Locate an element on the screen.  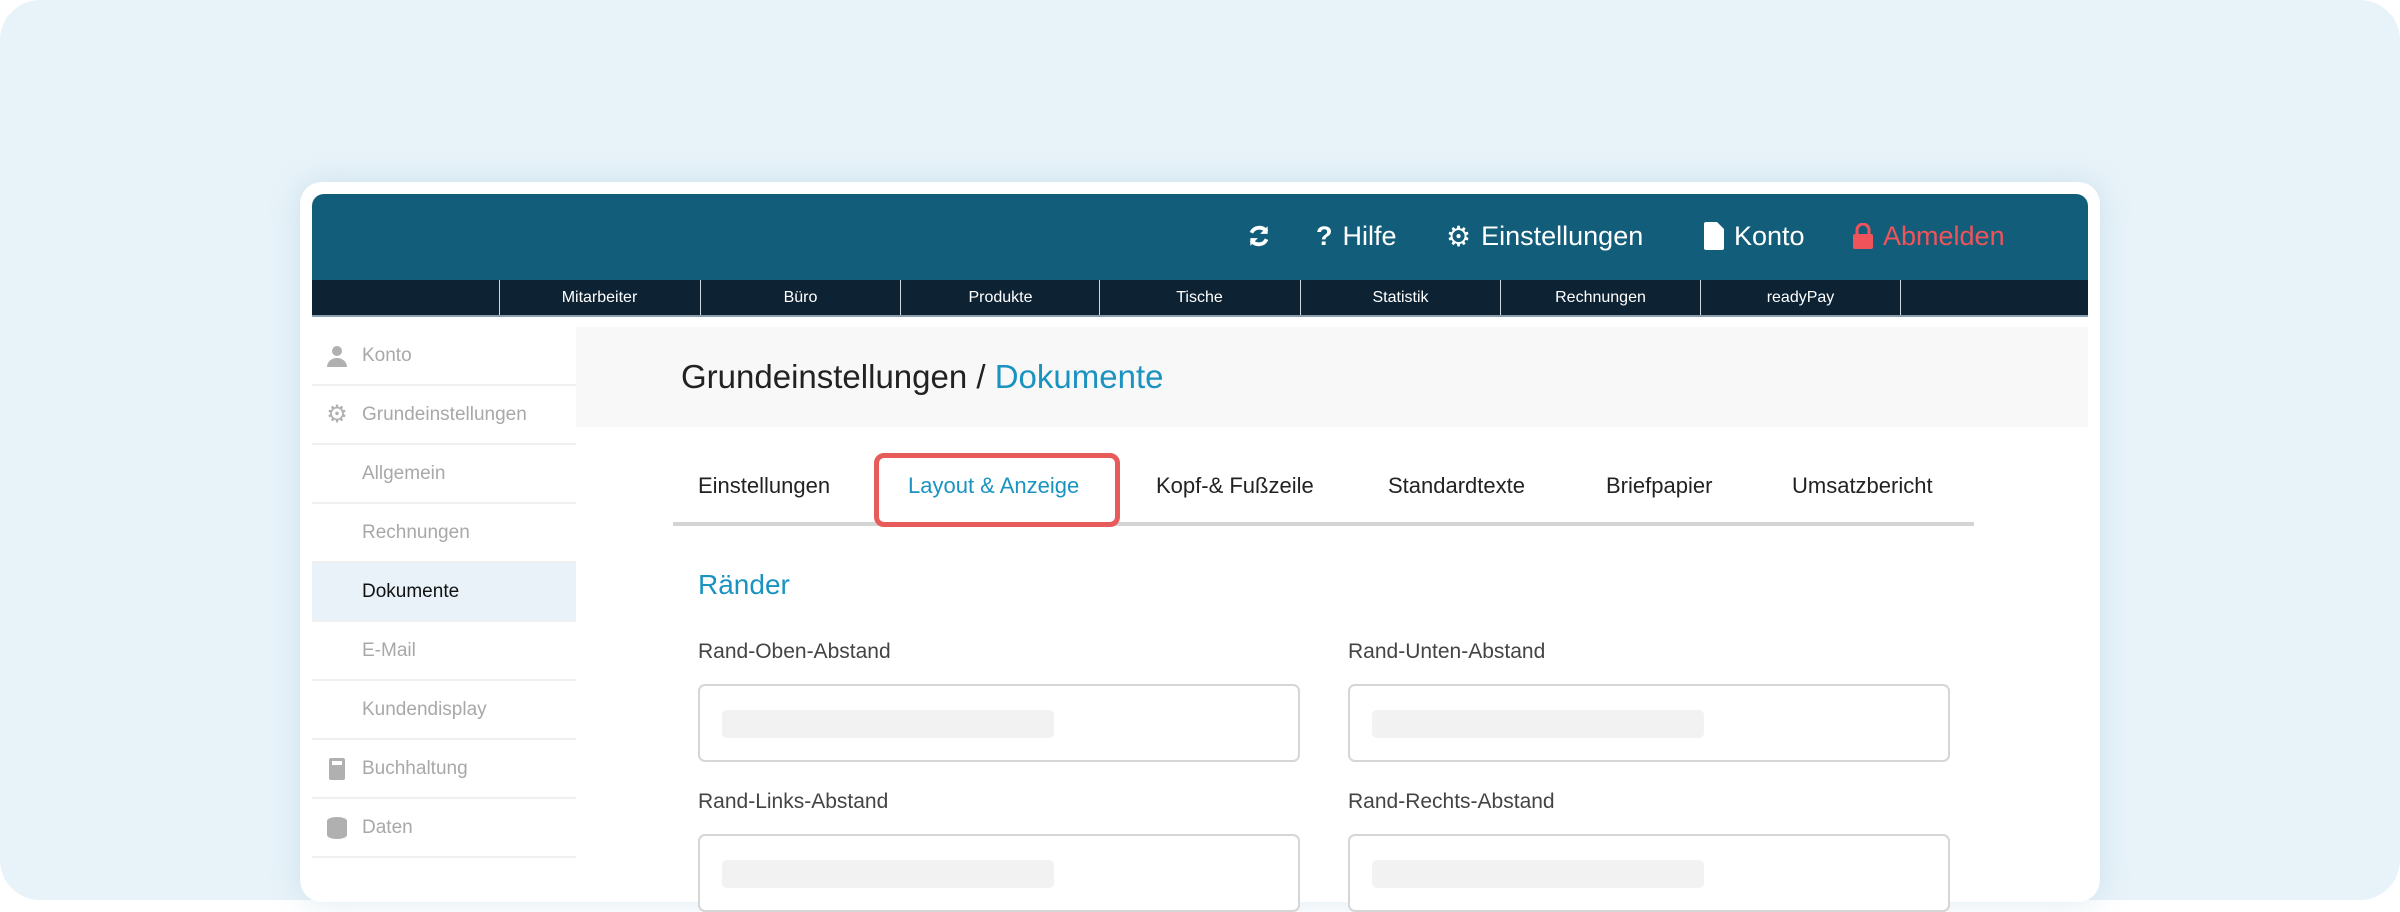
sidebar-item-allgemein: Allgemein is located at coordinates (444, 474).